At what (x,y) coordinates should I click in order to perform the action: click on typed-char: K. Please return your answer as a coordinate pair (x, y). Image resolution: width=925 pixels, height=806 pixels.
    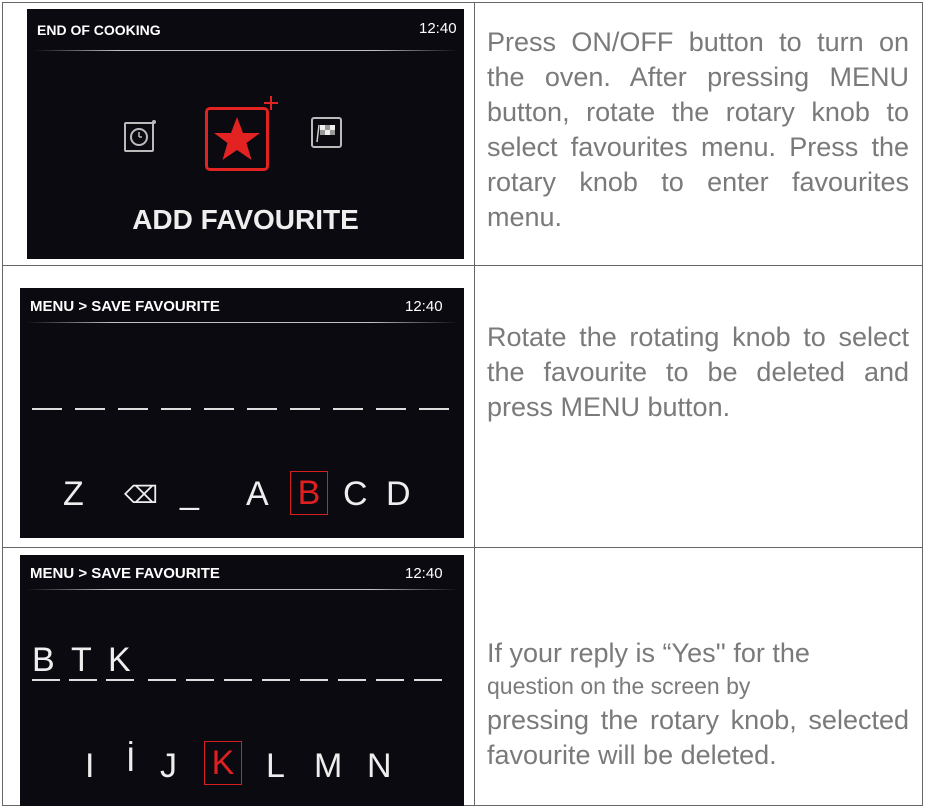
    Looking at the image, I should click on (119, 660).